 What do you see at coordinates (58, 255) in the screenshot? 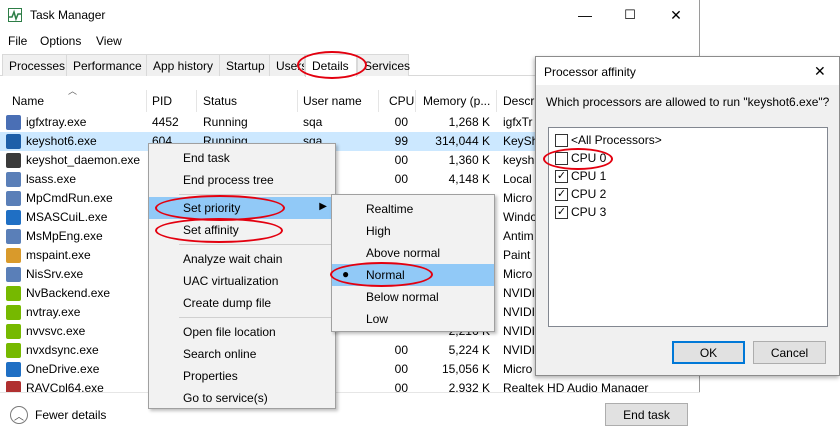
I see `process-name: mspaint.exe` at bounding box center [58, 255].